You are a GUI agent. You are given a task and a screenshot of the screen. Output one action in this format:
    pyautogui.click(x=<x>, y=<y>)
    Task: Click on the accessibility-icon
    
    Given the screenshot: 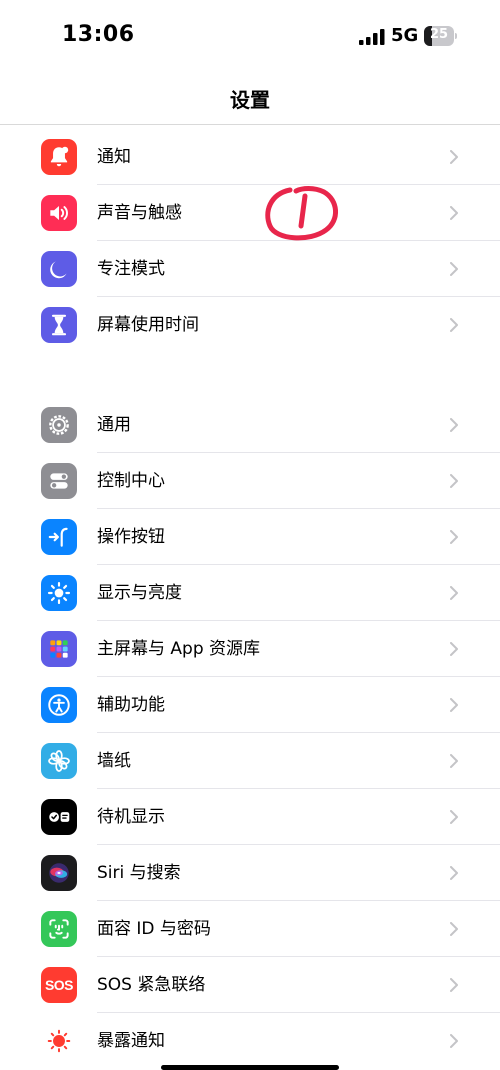 What is the action you would take?
    pyautogui.click(x=59, y=705)
    